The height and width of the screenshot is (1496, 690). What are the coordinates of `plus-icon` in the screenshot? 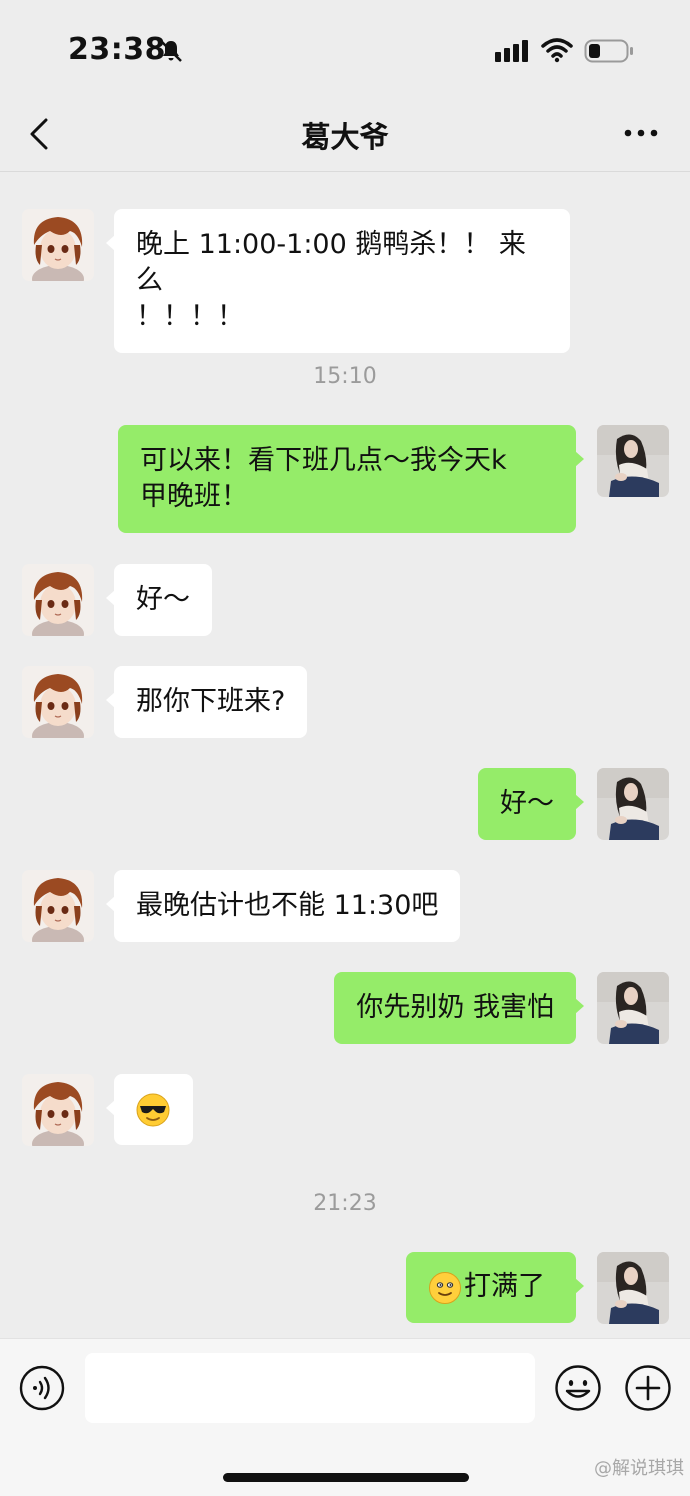 It's located at (648, 1388).